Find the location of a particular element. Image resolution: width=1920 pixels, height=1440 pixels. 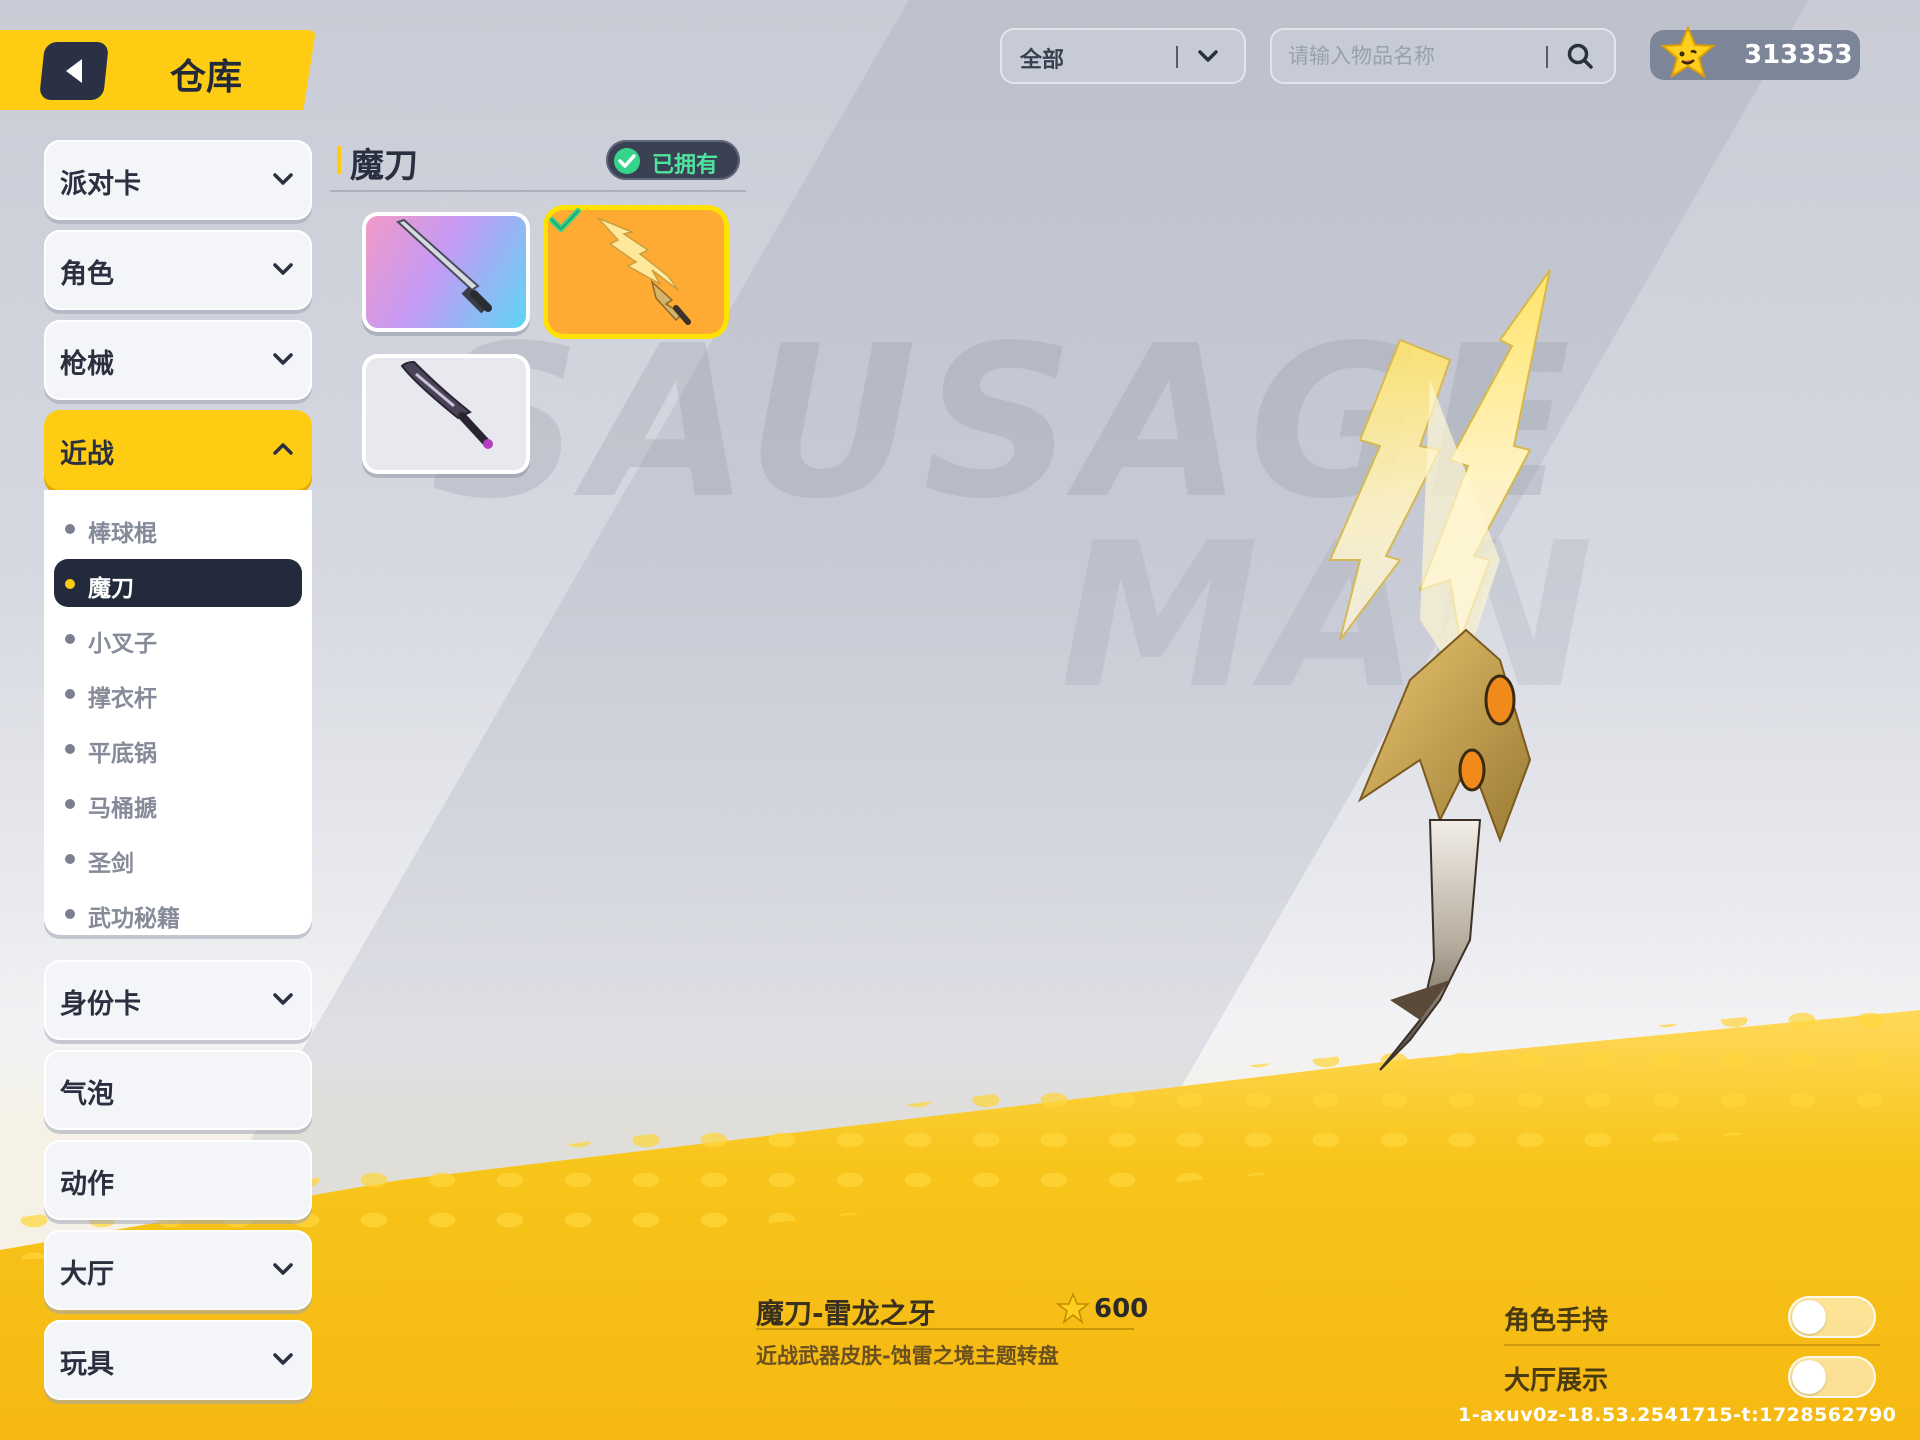

category-lobby: 大厅 is located at coordinates (178, 1270).